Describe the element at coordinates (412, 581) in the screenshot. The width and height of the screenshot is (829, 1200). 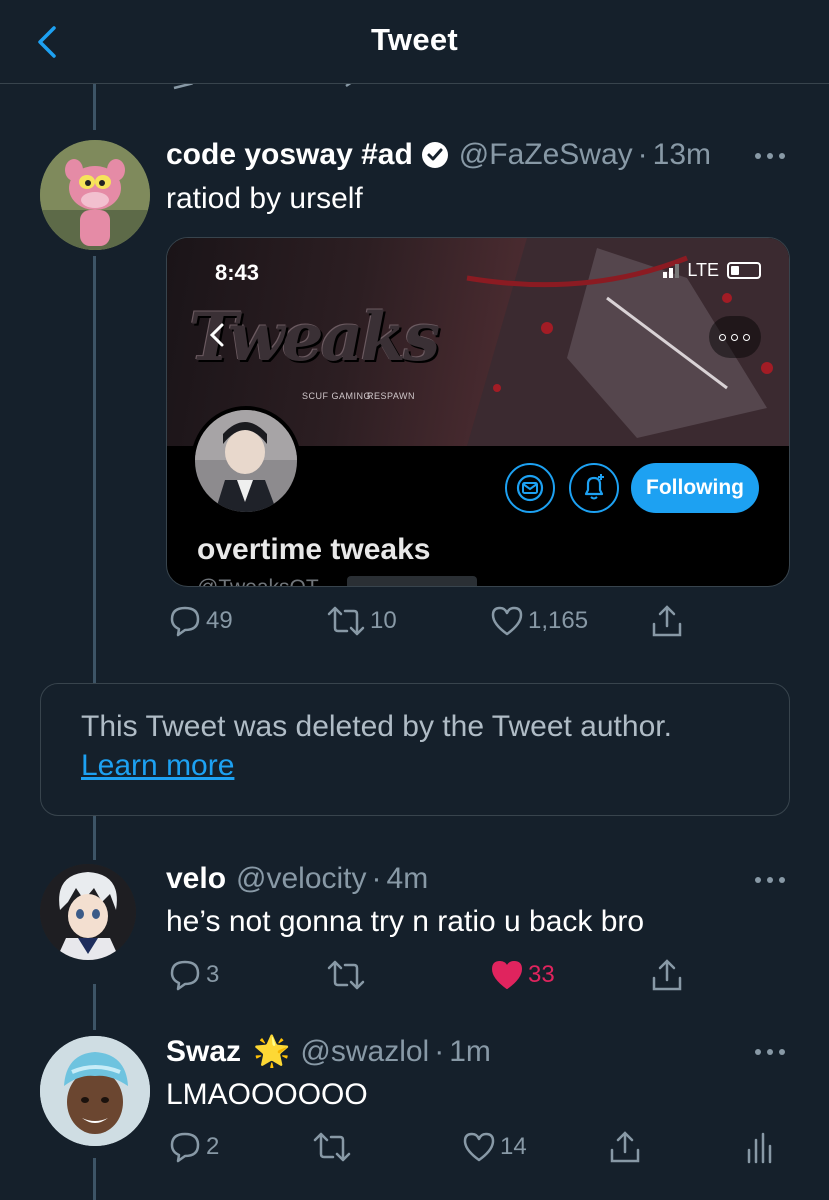
I see `follows-you-badge` at that location.